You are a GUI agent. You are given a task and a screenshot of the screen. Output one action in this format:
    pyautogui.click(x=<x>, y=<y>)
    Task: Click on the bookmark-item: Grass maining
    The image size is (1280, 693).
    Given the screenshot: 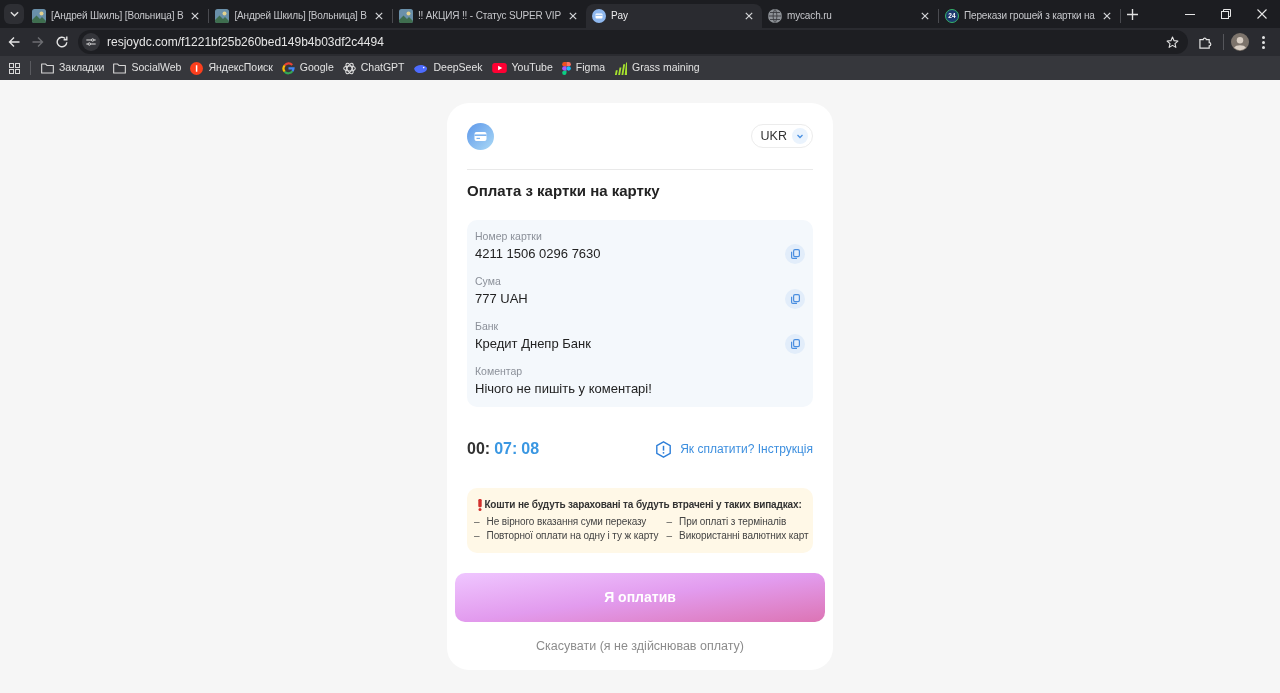 What is the action you would take?
    pyautogui.click(x=657, y=68)
    